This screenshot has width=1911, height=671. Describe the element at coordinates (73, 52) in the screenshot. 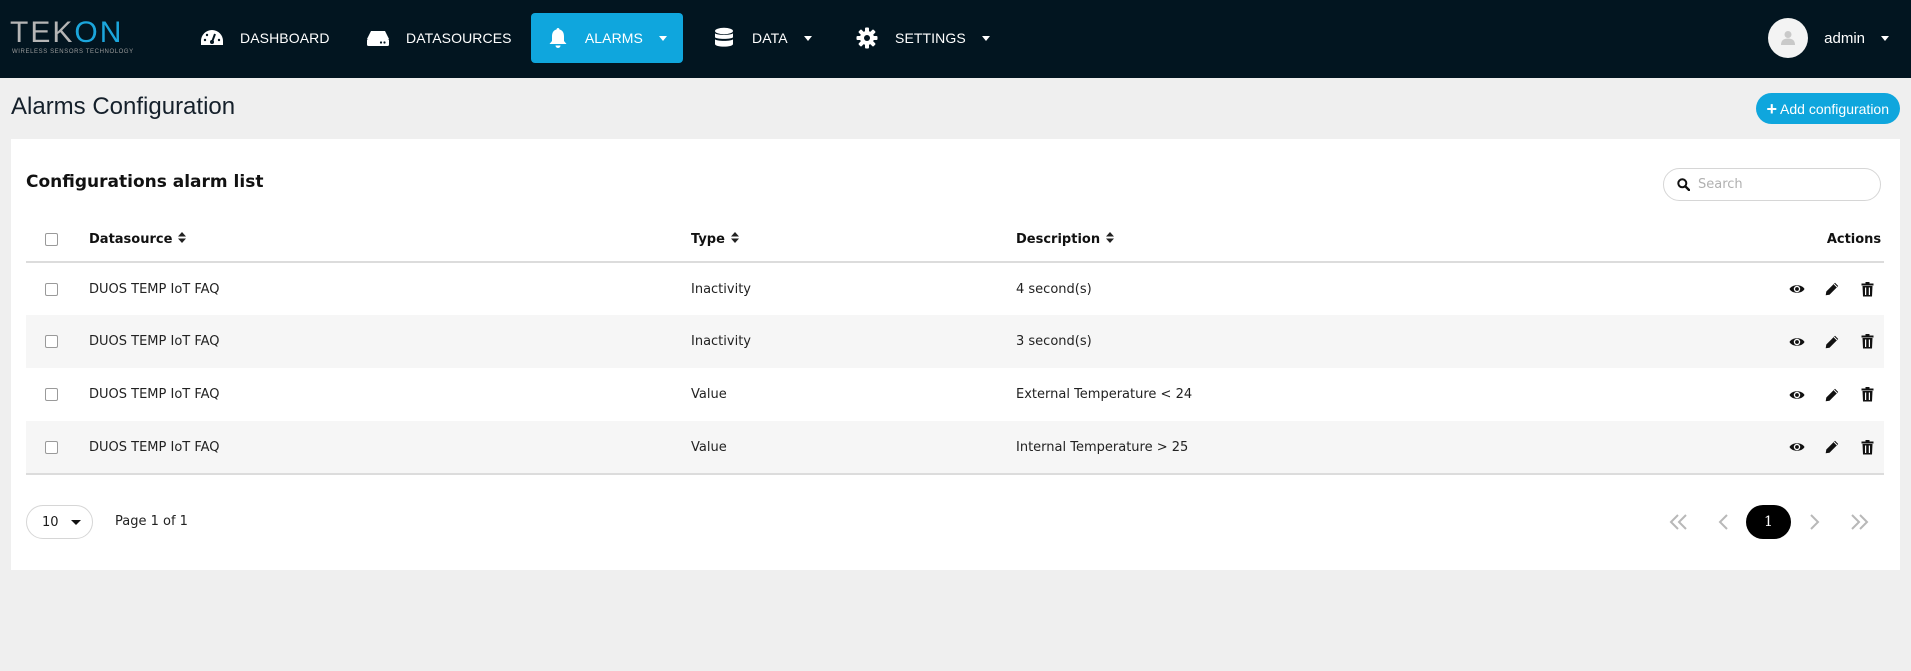

I see `logo-tagline: WIRELESS SENSORS TECHNOLOGY` at that location.